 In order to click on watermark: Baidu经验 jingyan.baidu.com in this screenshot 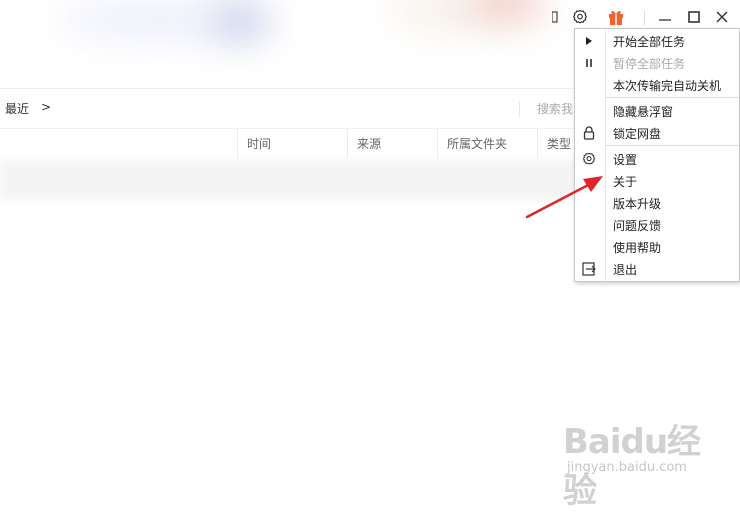, I will do `click(648, 462)`.